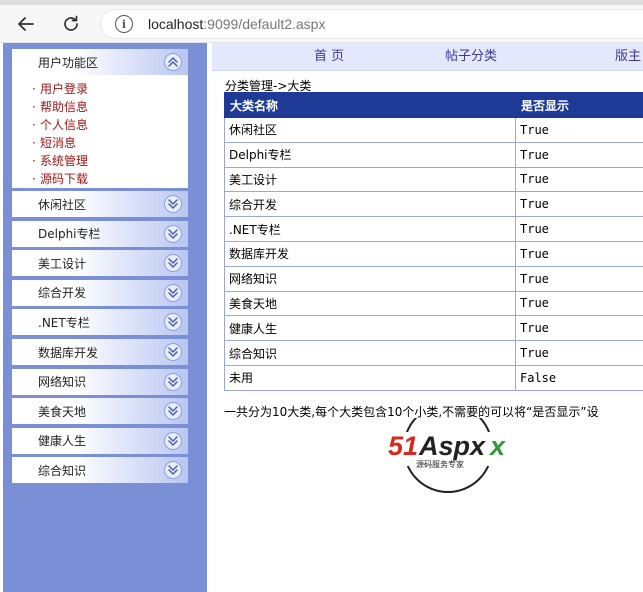  I want to click on url-path: :9099/default2.aspx, so click(264, 24).